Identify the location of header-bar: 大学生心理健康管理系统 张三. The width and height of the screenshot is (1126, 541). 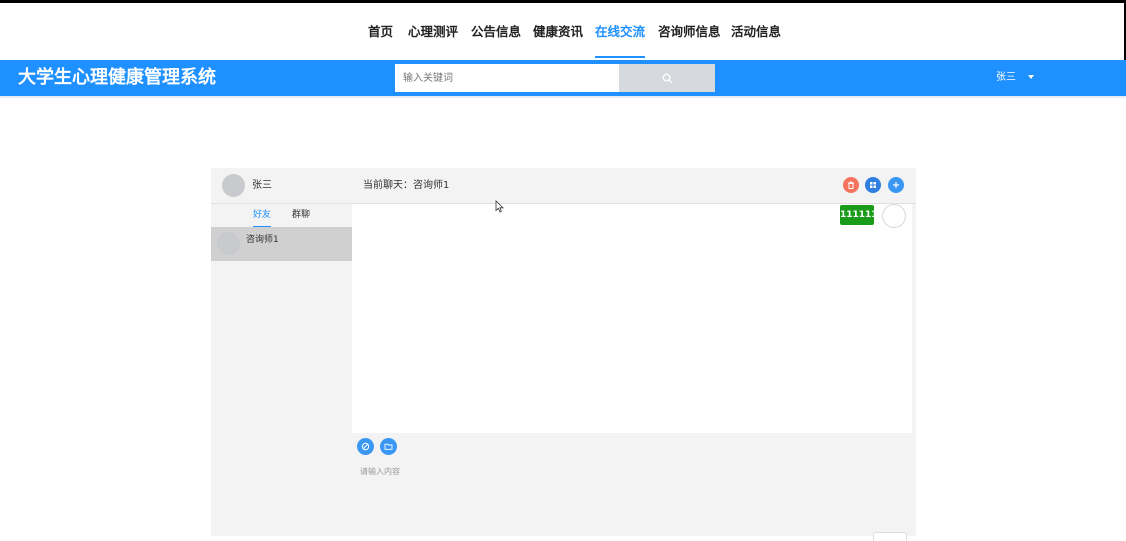
(563, 78).